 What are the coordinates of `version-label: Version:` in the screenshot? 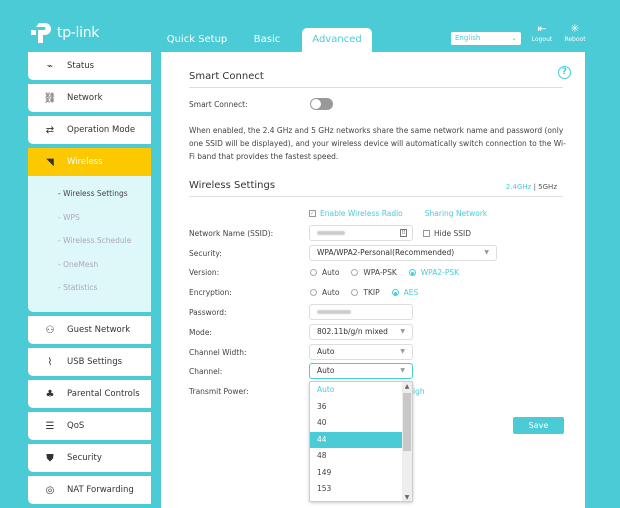 It's located at (204, 272).